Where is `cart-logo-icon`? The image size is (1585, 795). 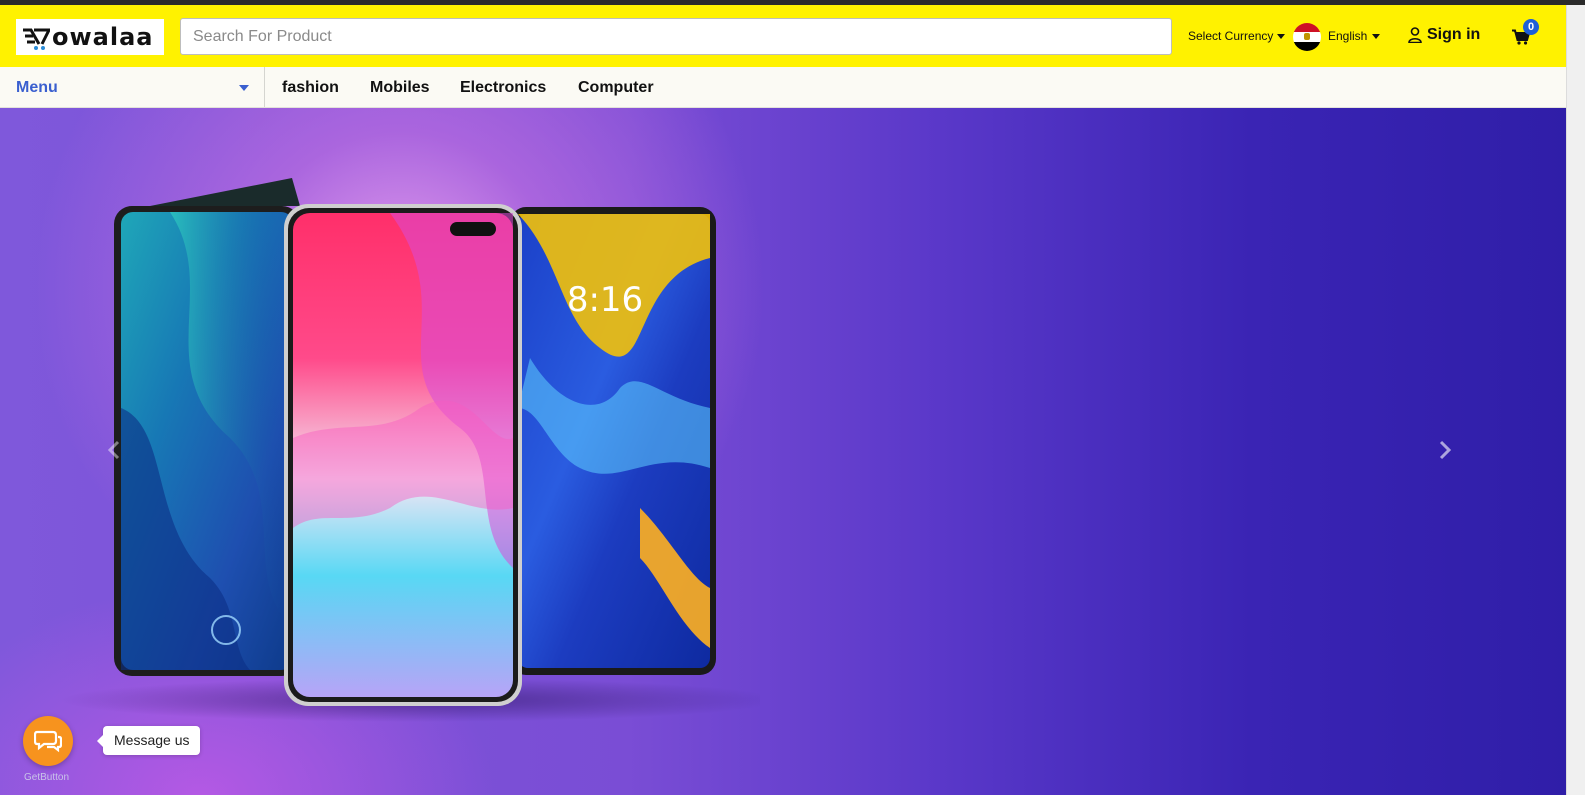
cart-logo-icon is located at coordinates (36, 39).